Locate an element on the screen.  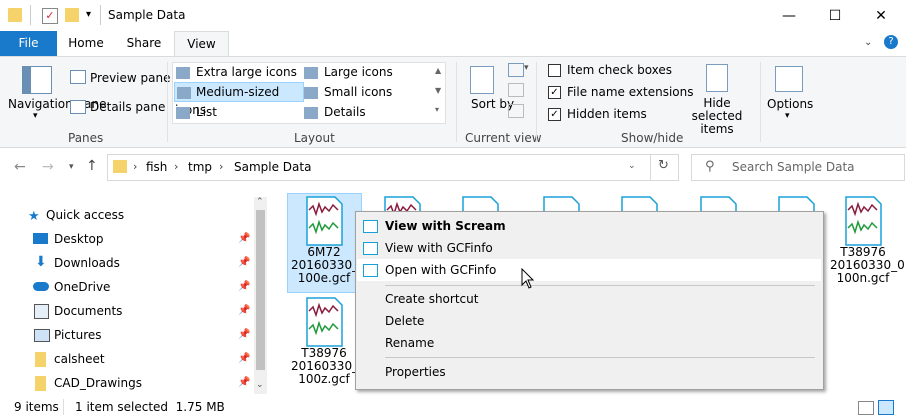
up-arrow-icon: ↑ is located at coordinates (92, 166).